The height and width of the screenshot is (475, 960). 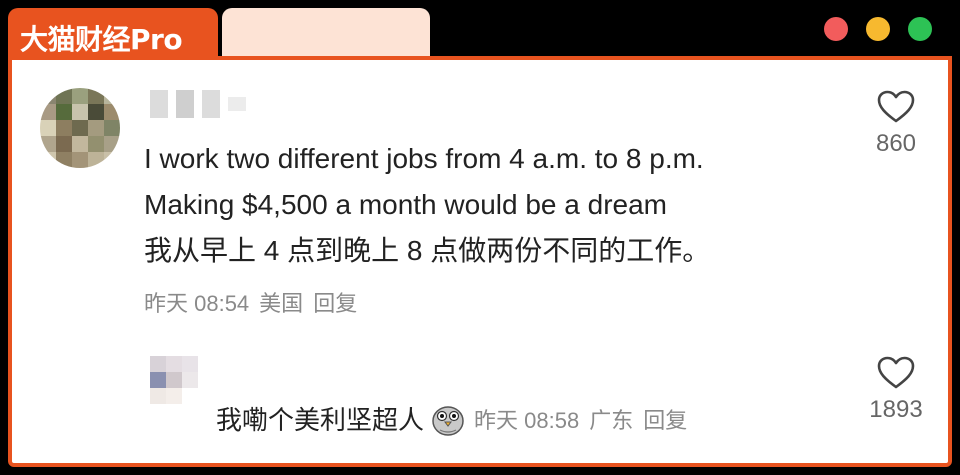 What do you see at coordinates (335, 303) in the screenshot?
I see `reply-button: 回复` at bounding box center [335, 303].